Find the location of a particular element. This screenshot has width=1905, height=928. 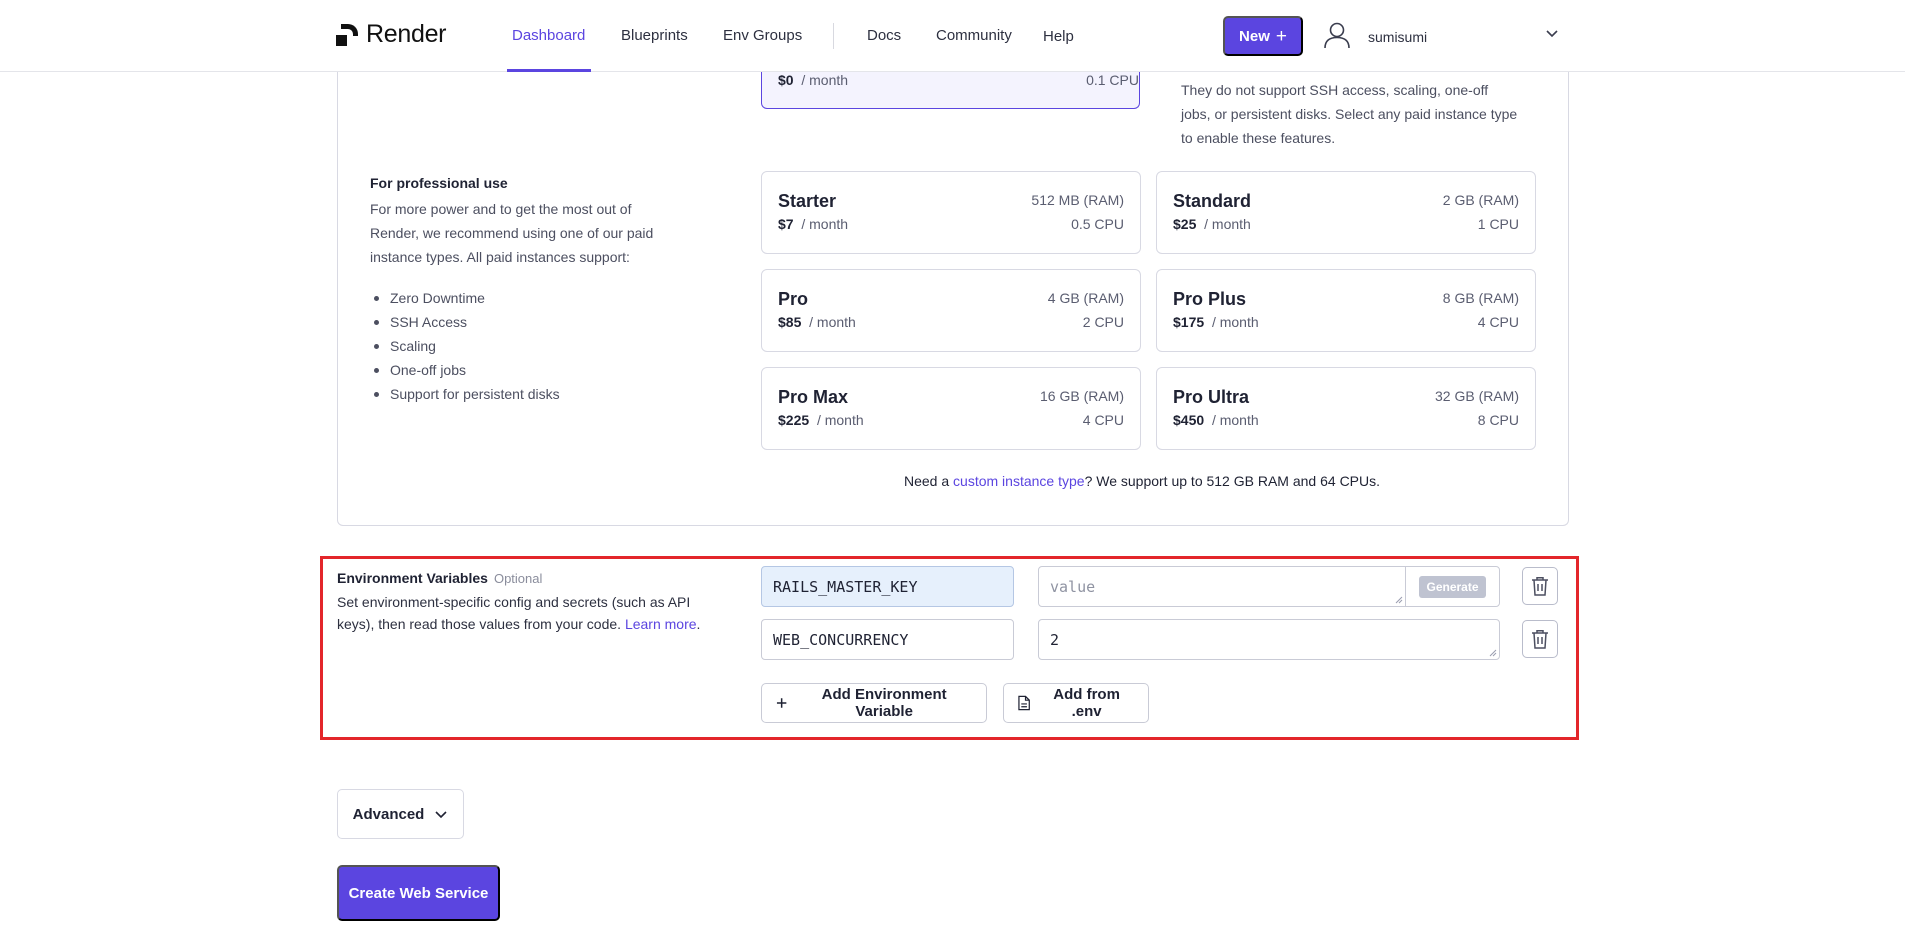

tier-cpu: 1 CPU is located at coordinates (1498, 224).